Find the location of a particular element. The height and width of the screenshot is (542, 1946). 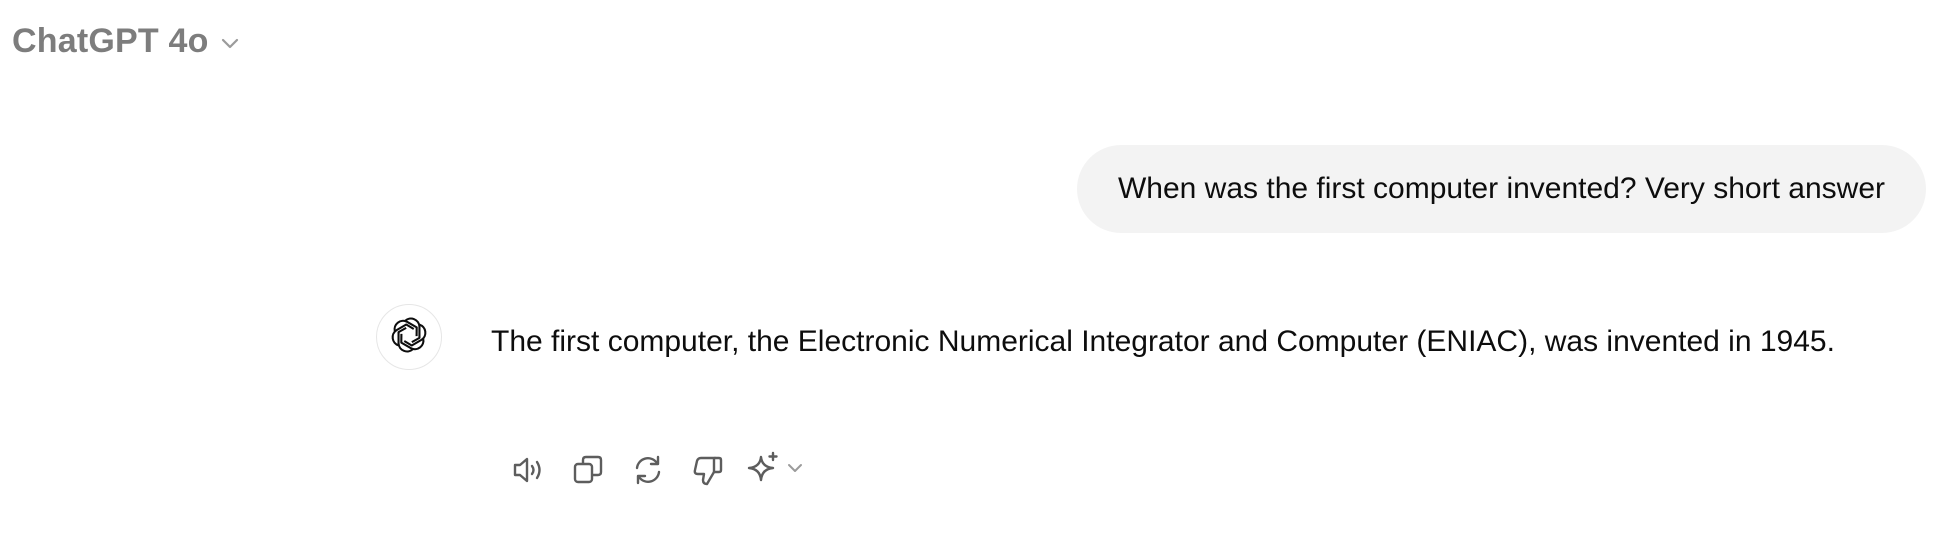

openai-logo-icon is located at coordinates (409, 337).